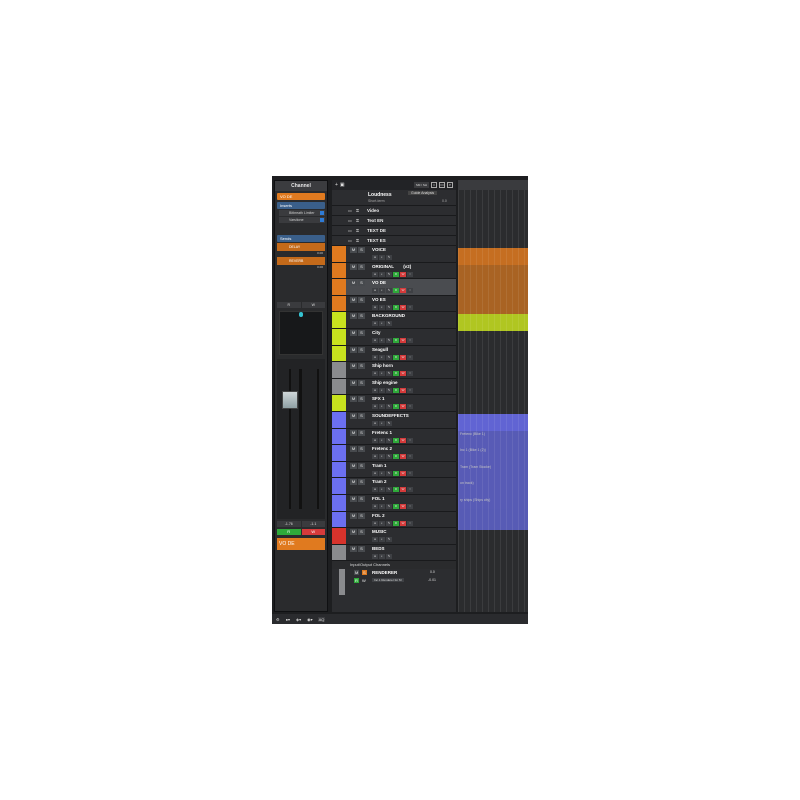  Describe the element at coordinates (301, 261) in the screenshot. I see `send-slot-2: REVERB` at that location.